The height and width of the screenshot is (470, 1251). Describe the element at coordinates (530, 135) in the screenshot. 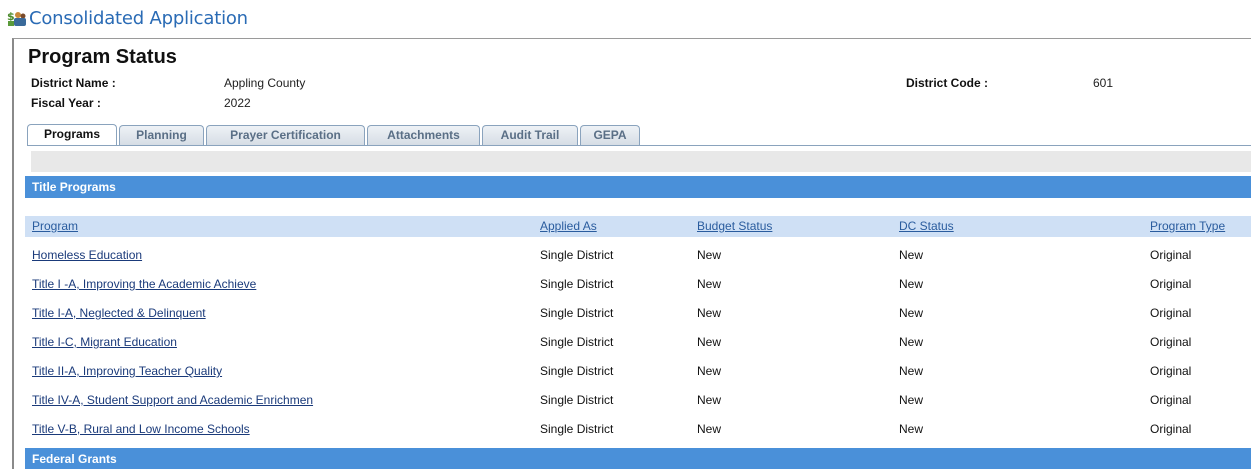

I see `tab-audit-trail: Audit Trail` at that location.